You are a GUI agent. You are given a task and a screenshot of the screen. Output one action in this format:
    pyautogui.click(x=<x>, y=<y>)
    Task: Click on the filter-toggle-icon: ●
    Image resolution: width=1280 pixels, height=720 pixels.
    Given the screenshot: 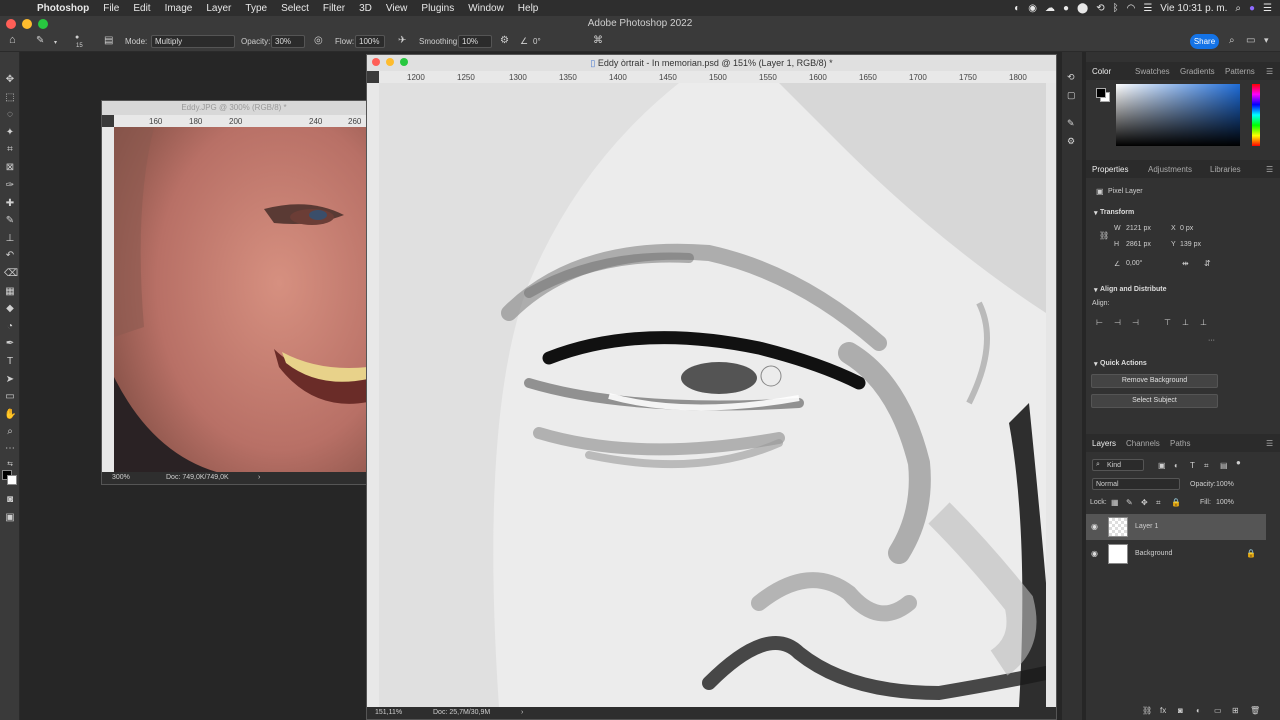 What is the action you would take?
    pyautogui.click(x=1238, y=462)
    